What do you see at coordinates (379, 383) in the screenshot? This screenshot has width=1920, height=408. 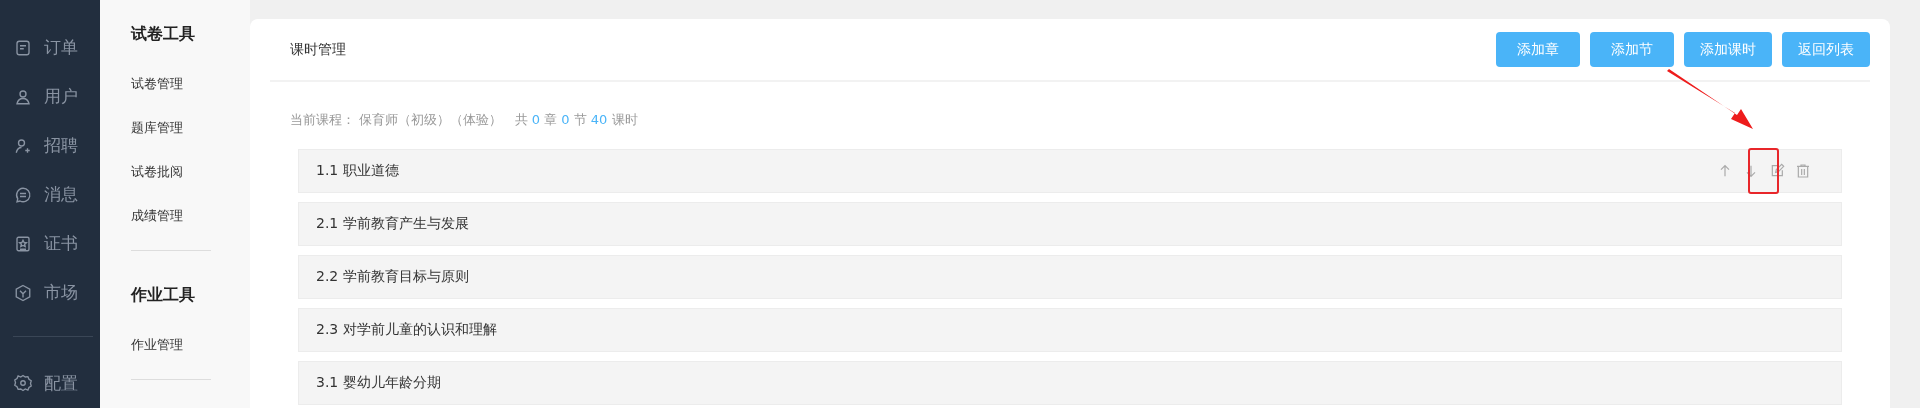 I see `lesson-title: 3.1 婴幼儿年龄分期` at bounding box center [379, 383].